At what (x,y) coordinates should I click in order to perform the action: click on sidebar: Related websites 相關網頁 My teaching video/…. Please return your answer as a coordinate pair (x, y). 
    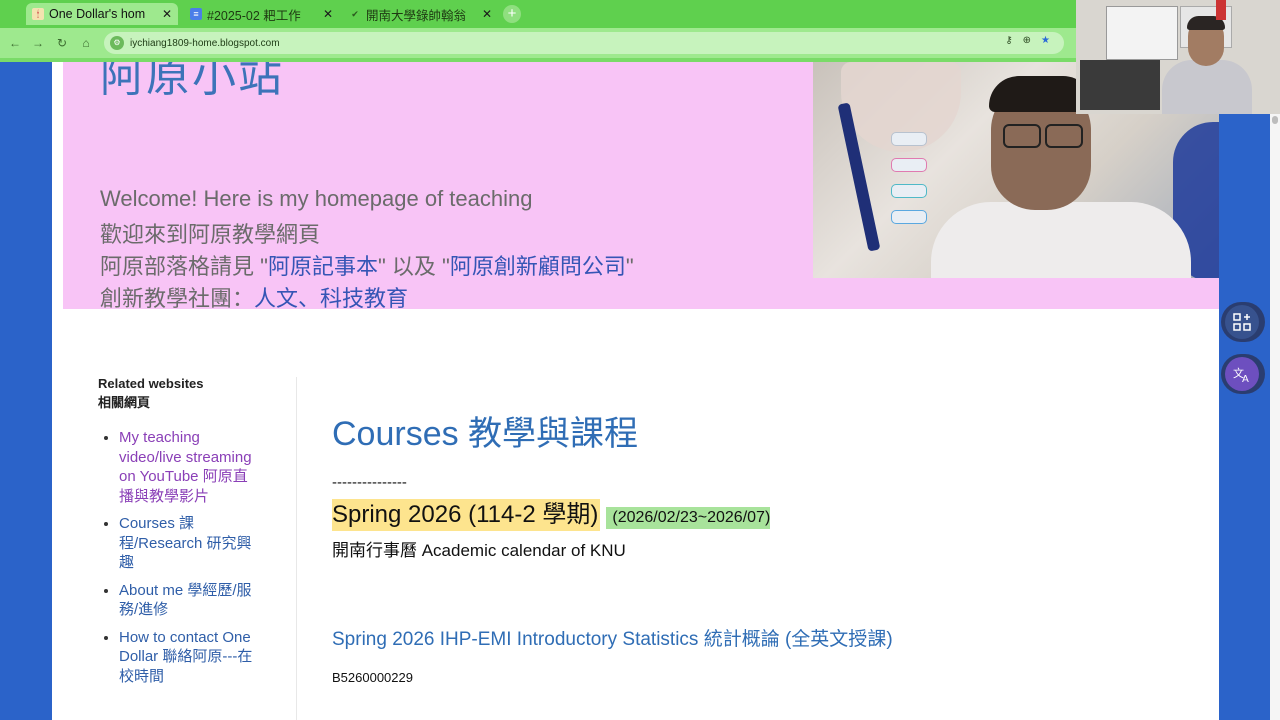
    Looking at the image, I should click on (198, 534).